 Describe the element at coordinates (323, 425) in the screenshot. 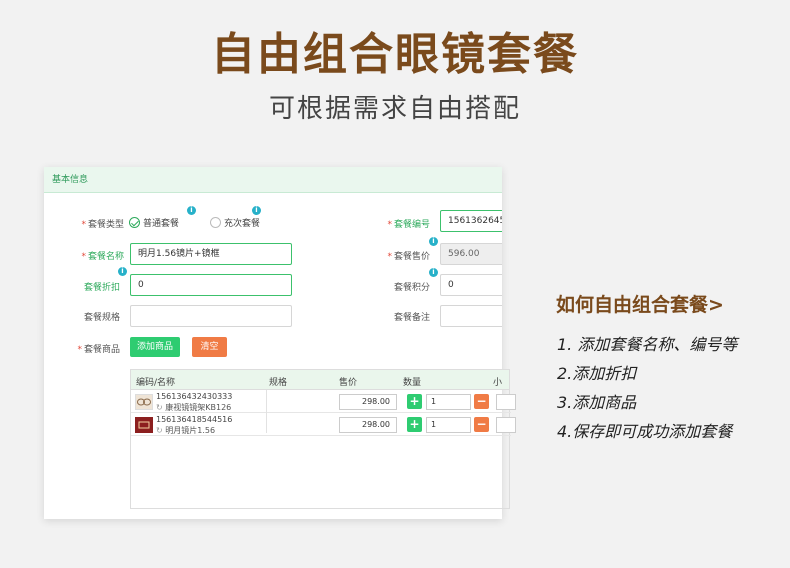

I see `table-row: 156136418544516 ↻ 明月镜片1.56 298.00 + 1 −` at that location.